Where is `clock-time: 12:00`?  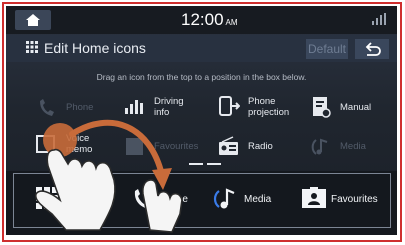
clock-time: 12:00 is located at coordinates (202, 19).